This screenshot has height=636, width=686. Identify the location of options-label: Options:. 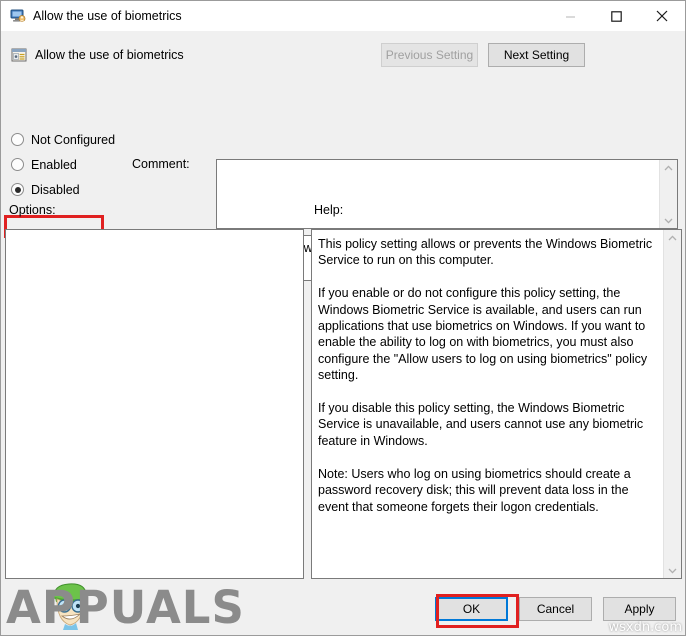
(32, 210).